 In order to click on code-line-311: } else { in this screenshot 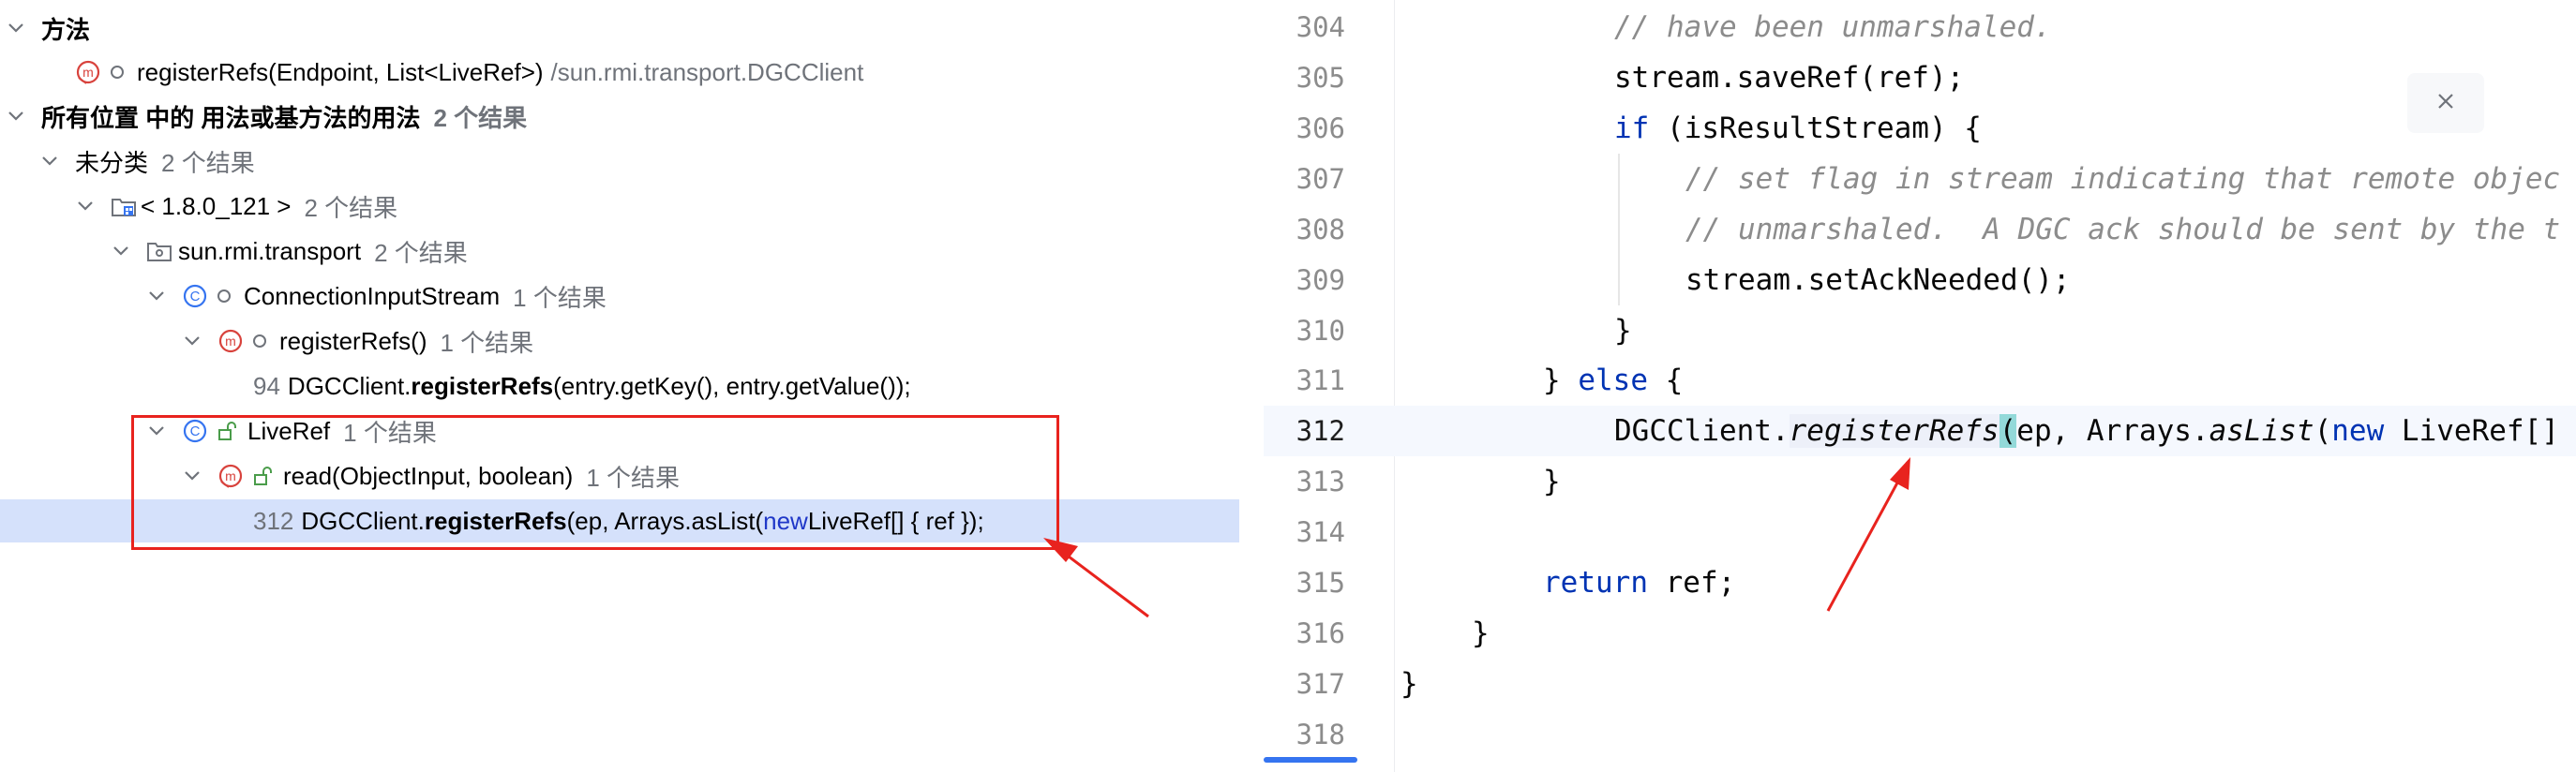, I will do `click(1614, 381)`.